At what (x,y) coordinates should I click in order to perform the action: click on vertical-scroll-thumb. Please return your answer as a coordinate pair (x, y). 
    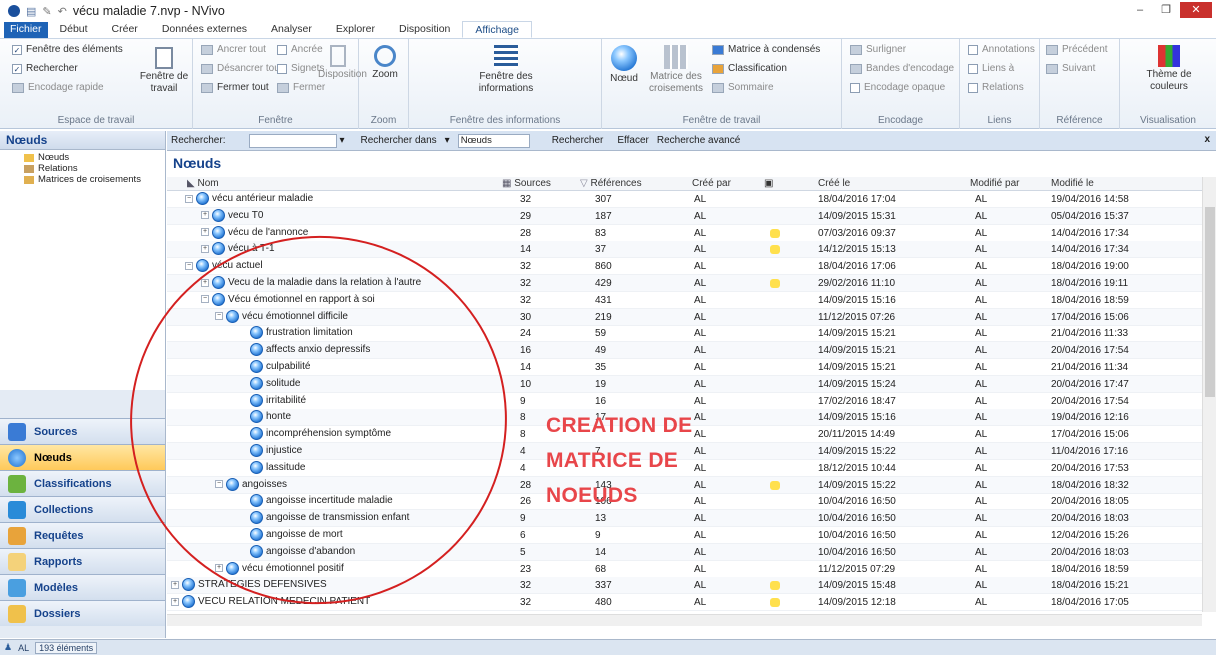
    Looking at the image, I should click on (1210, 302).